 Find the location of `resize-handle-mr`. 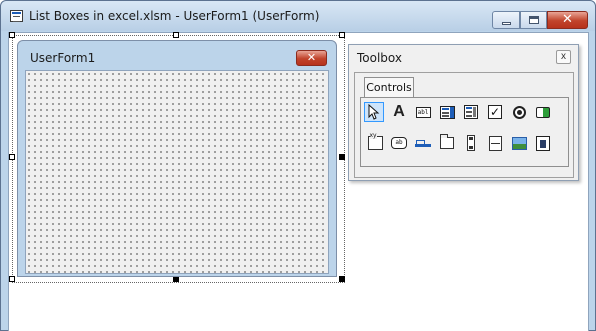

resize-handle-mr is located at coordinates (342, 157).